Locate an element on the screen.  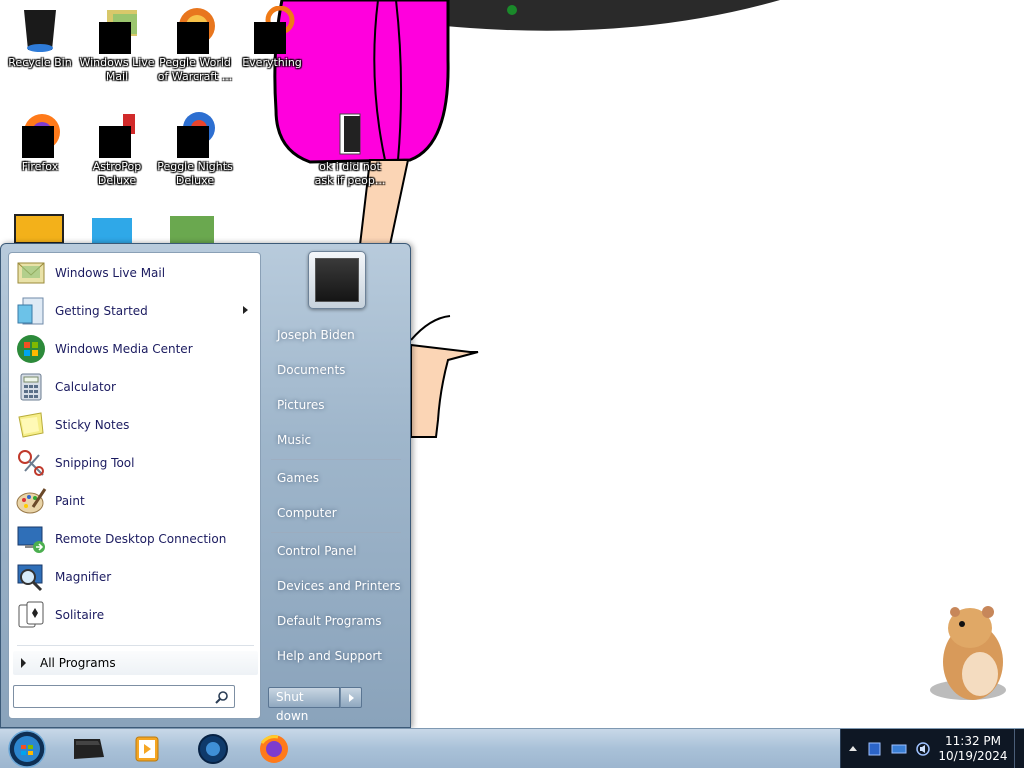
peggle-nights-icon is located at coordinates (195, 134).